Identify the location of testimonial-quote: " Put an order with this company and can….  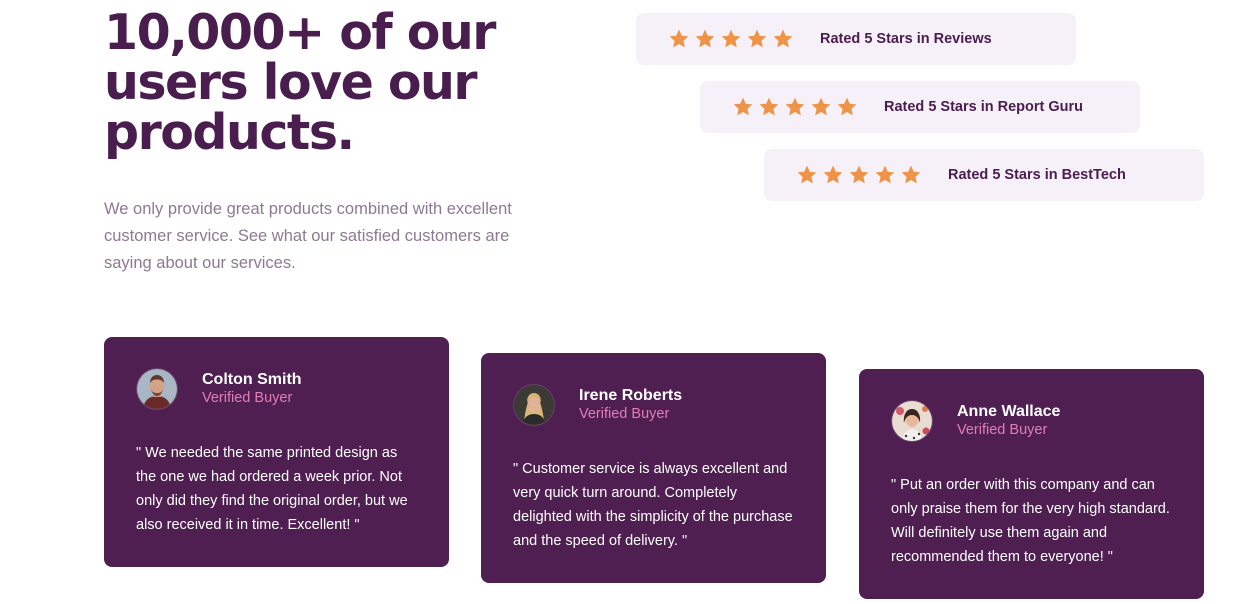
(1030, 521).